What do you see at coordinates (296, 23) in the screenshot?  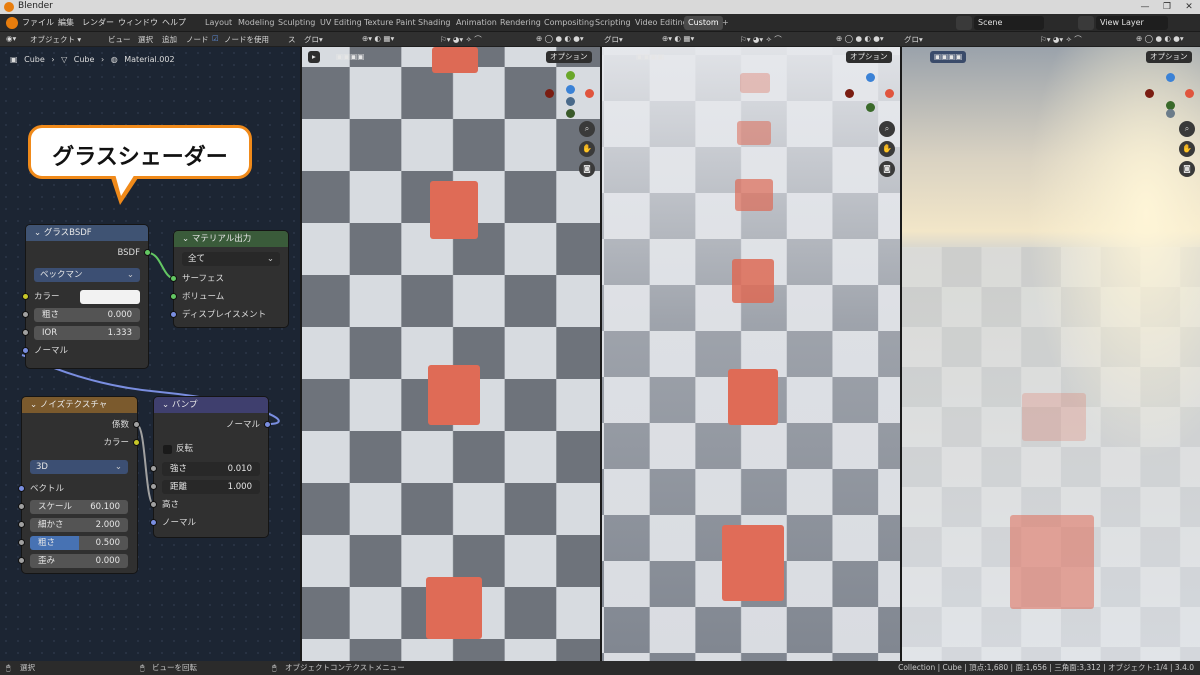 I see `tab-sculpting: Sculpting` at bounding box center [296, 23].